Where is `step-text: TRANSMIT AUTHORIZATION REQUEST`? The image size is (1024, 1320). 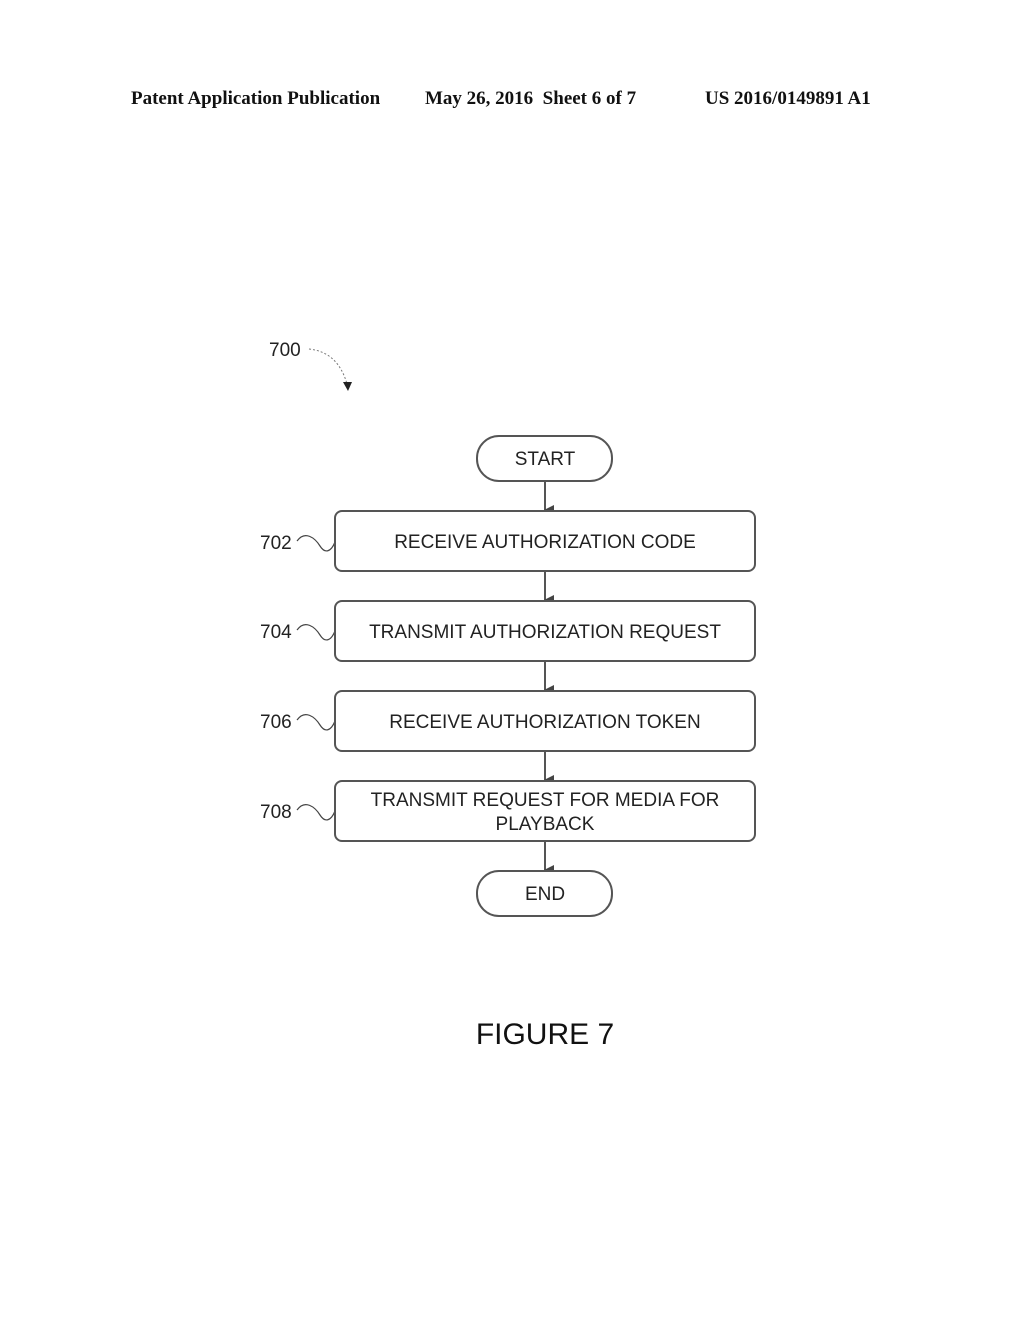
step-text: TRANSMIT AUTHORIZATION REQUEST is located at coordinates (545, 632).